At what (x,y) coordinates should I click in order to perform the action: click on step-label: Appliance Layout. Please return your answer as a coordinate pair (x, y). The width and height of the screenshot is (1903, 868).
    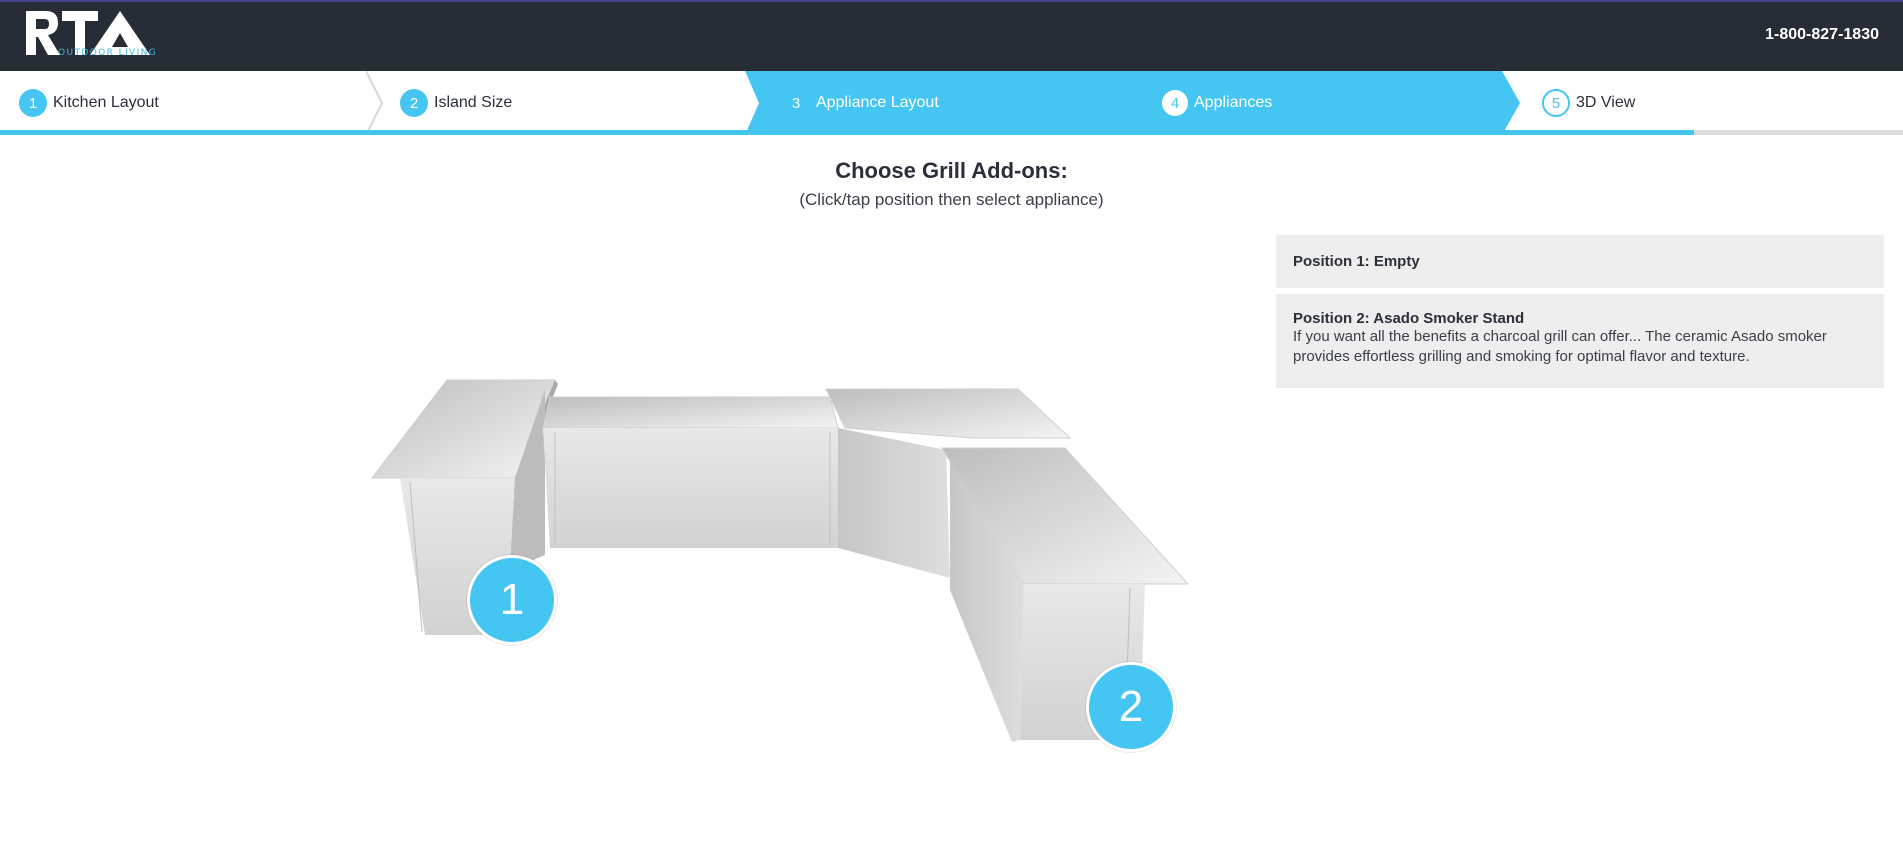
    Looking at the image, I should click on (877, 102).